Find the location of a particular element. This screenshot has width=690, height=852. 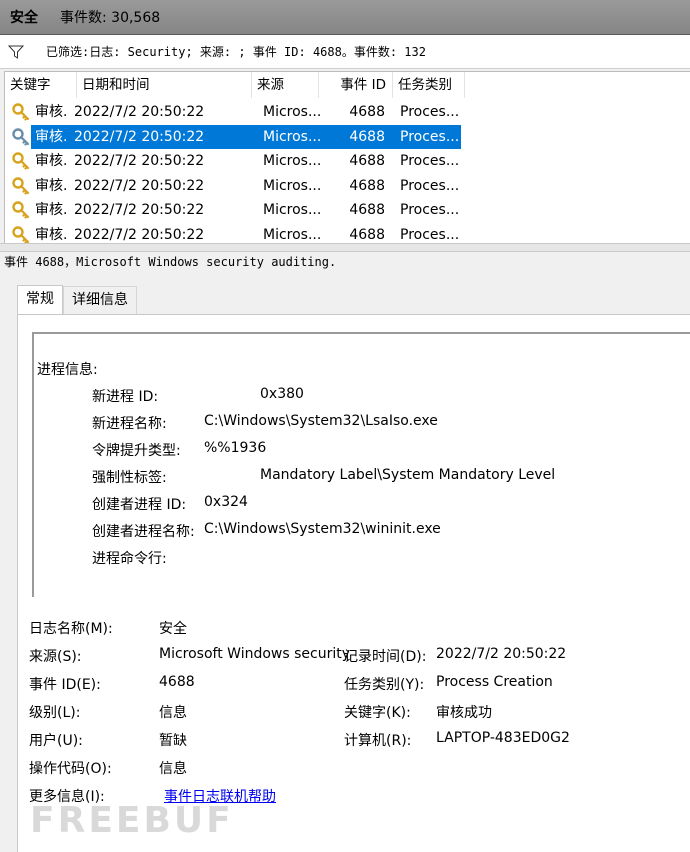

description-value: 0x324 is located at coordinates (226, 502).